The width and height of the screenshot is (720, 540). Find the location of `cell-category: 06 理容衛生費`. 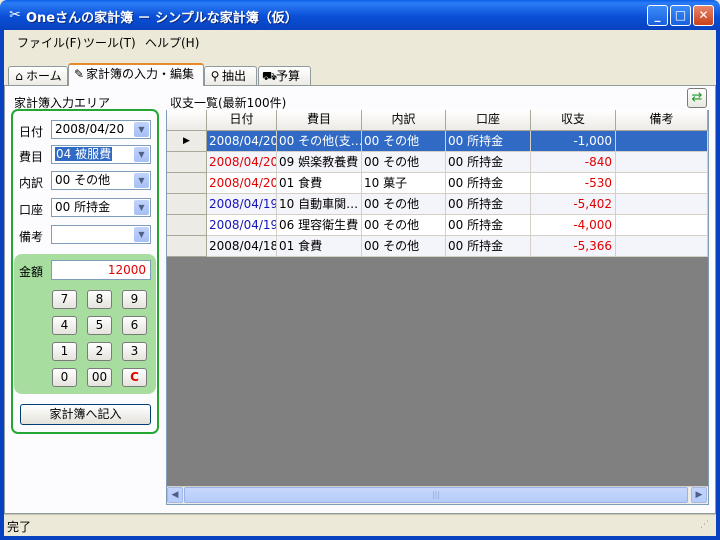

cell-category: 06 理容衛生費 is located at coordinates (319, 225).